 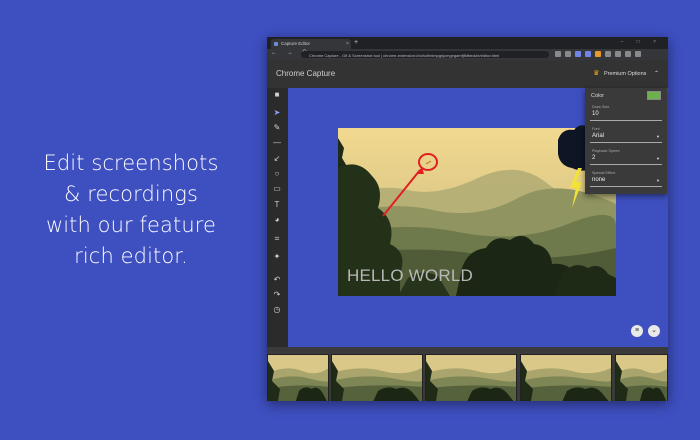 What do you see at coordinates (606, 151) in the screenshot?
I see `field-label: Playback Speed` at bounding box center [606, 151].